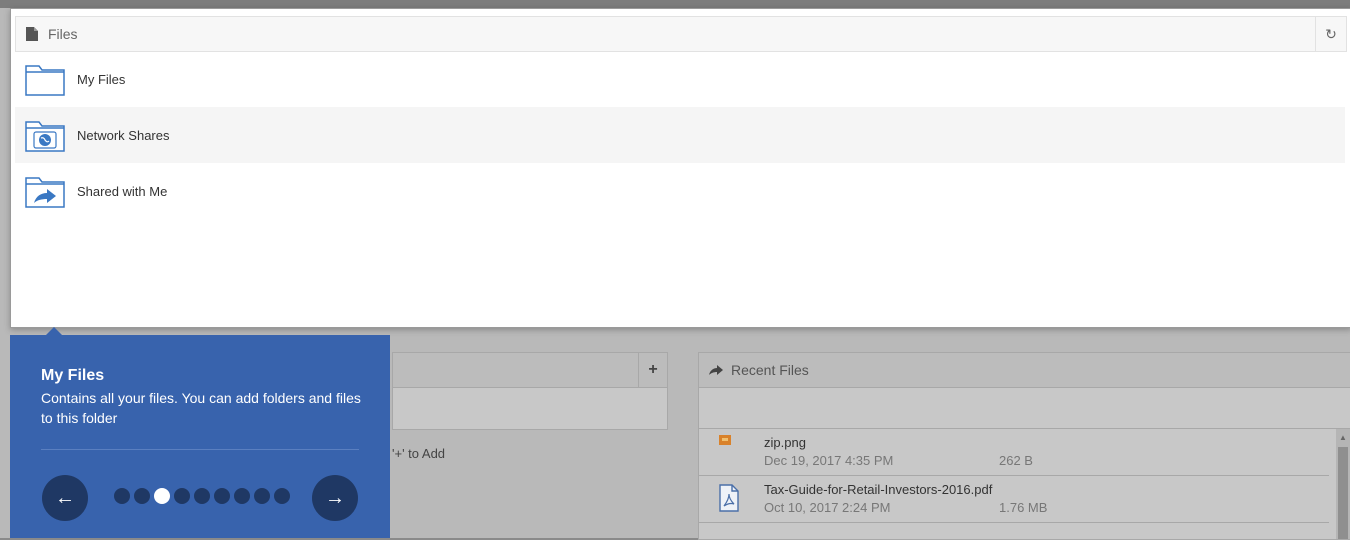 This screenshot has height=540, width=1350. What do you see at coordinates (122, 191) in the screenshot?
I see `folder-label: Shared with Me` at bounding box center [122, 191].